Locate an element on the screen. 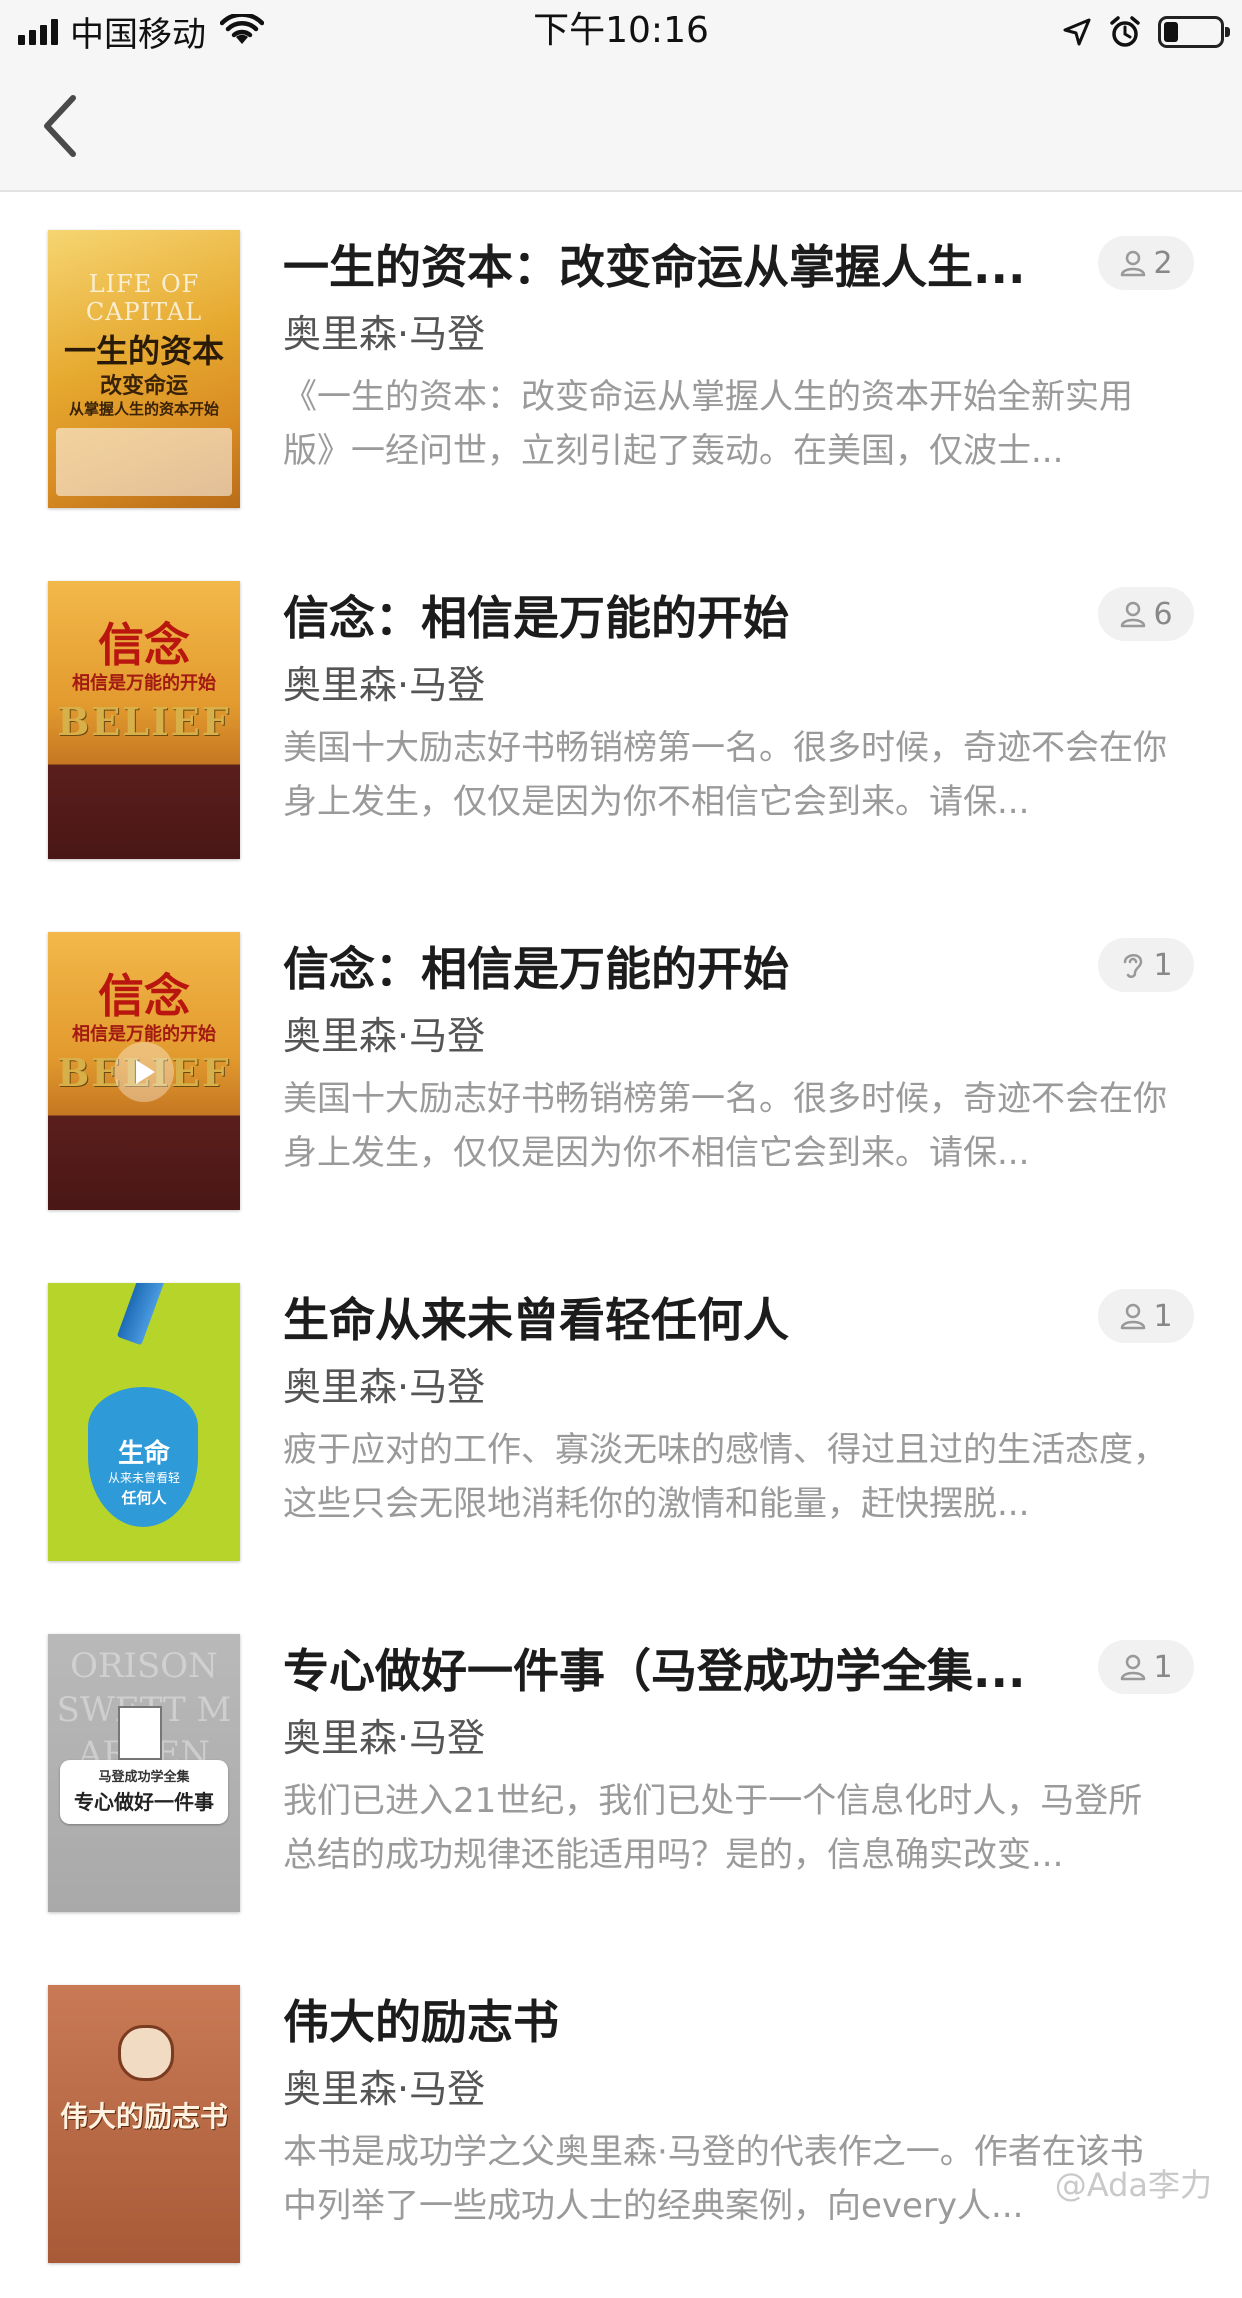 This screenshot has height=2298, width=1242. reader-count: 6 is located at coordinates (1163, 614).